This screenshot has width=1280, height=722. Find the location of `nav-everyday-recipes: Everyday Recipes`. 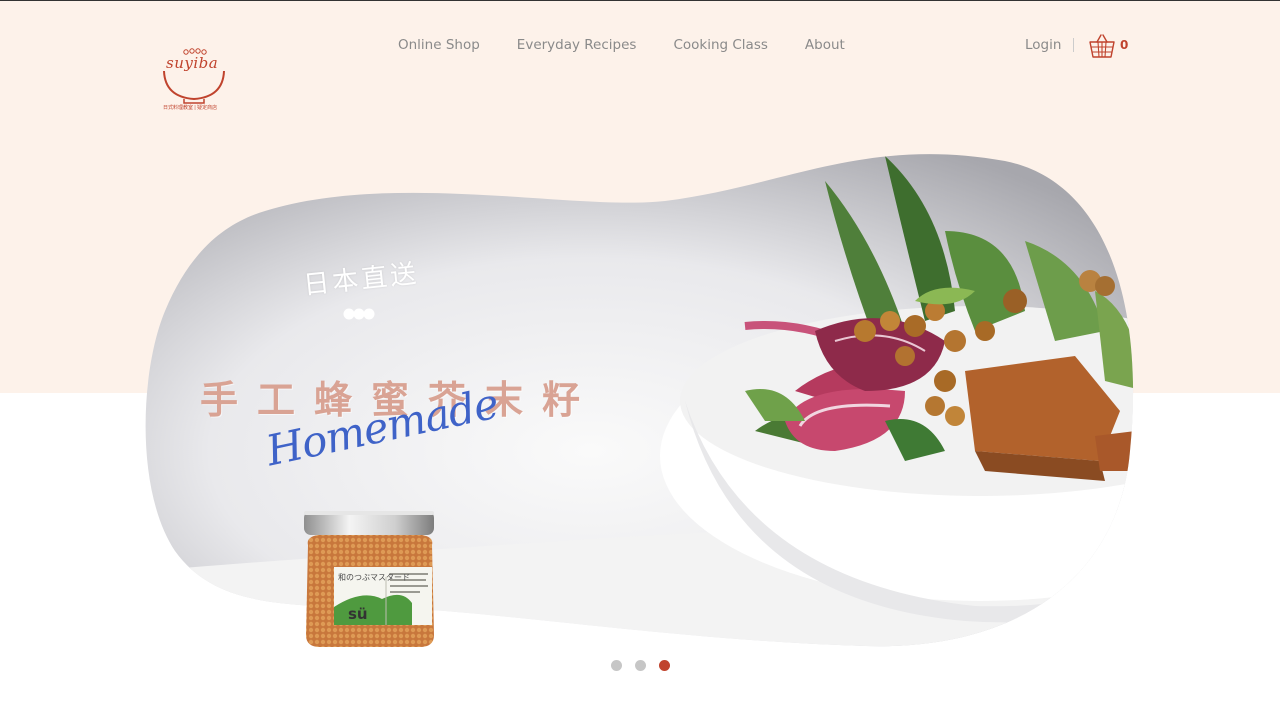

nav-everyday-recipes: Everyday Recipes is located at coordinates (577, 45).